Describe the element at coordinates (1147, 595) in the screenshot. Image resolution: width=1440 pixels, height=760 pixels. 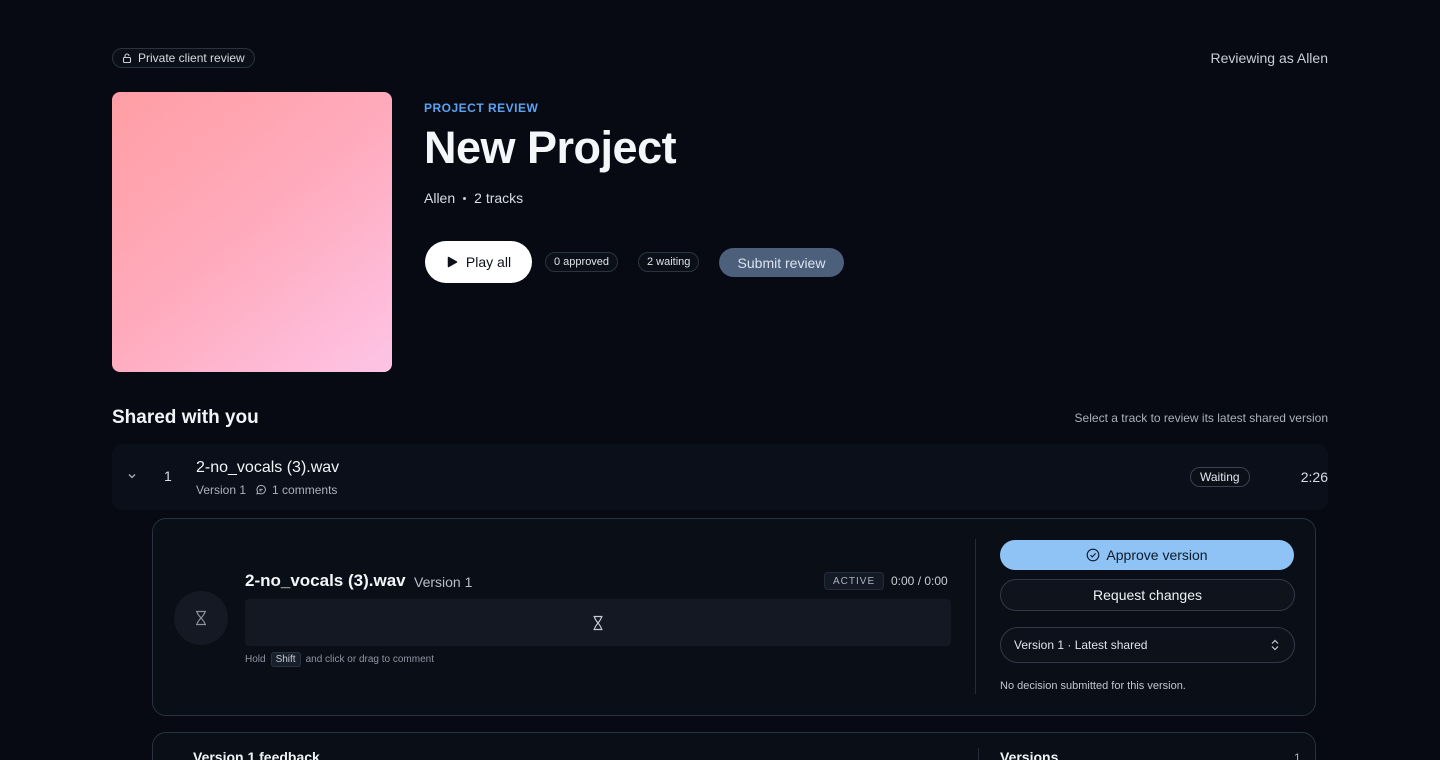
I see `request-changes-button: Request changes` at that location.